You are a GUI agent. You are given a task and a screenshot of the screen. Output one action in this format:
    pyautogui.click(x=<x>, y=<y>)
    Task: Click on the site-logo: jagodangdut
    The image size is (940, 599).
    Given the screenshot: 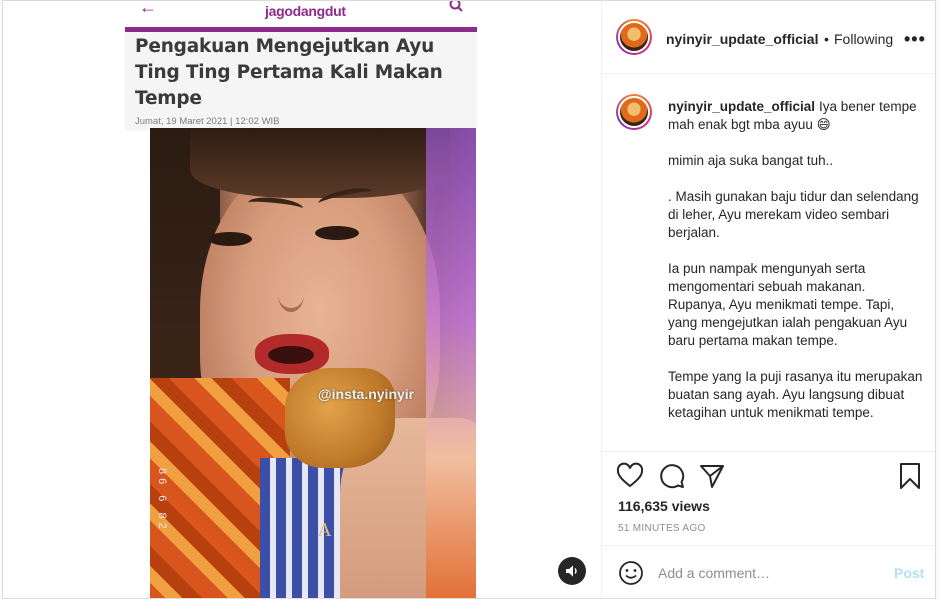 What is the action you would take?
    pyautogui.click(x=305, y=11)
    